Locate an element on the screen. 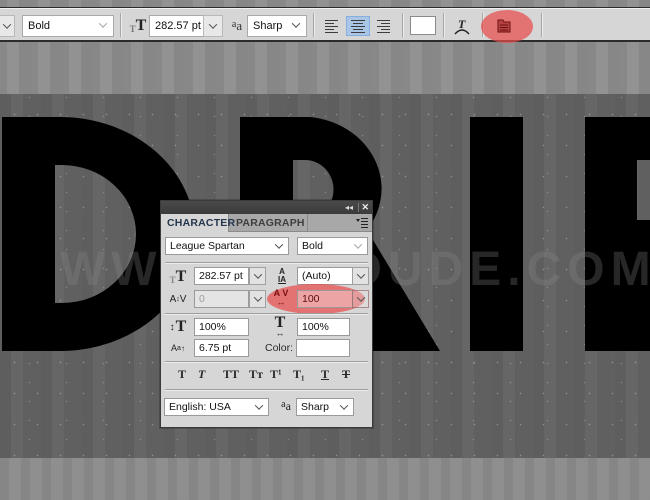 Image resolution: width=650 pixels, height=500 pixels. tab-character: CHARACTER is located at coordinates (198, 223).